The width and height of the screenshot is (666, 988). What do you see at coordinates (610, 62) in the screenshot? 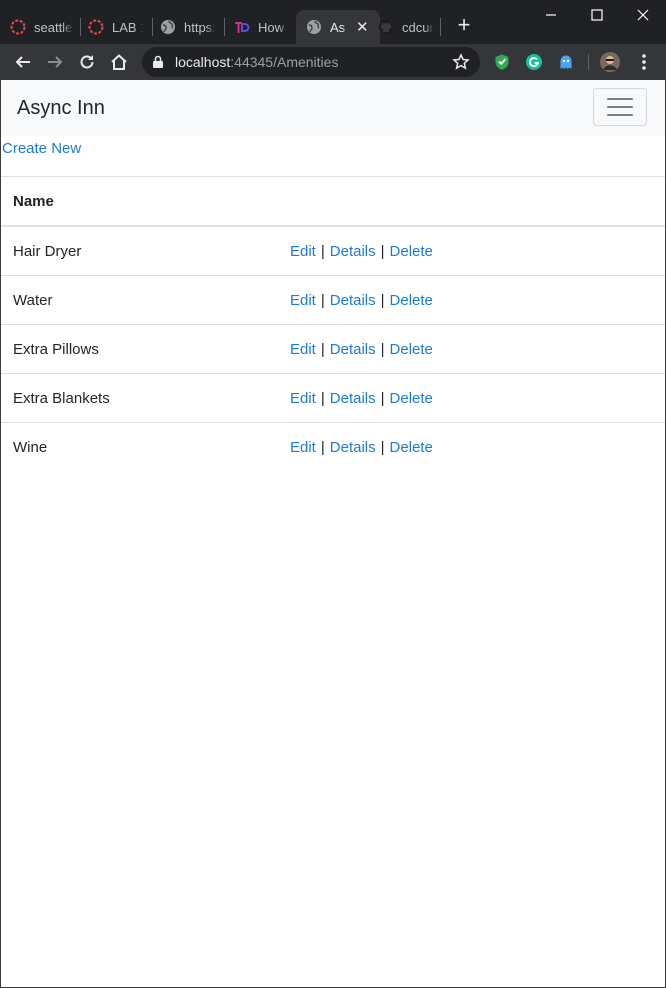
I see `profile-avatar` at bounding box center [610, 62].